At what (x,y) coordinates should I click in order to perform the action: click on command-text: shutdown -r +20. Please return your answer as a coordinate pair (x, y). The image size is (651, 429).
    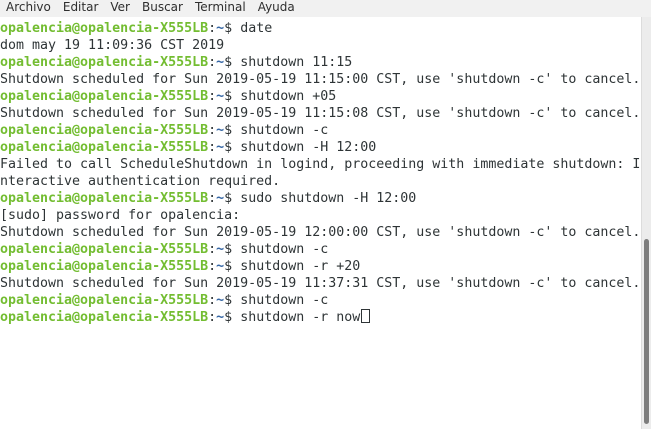
    Looking at the image, I should click on (300, 266).